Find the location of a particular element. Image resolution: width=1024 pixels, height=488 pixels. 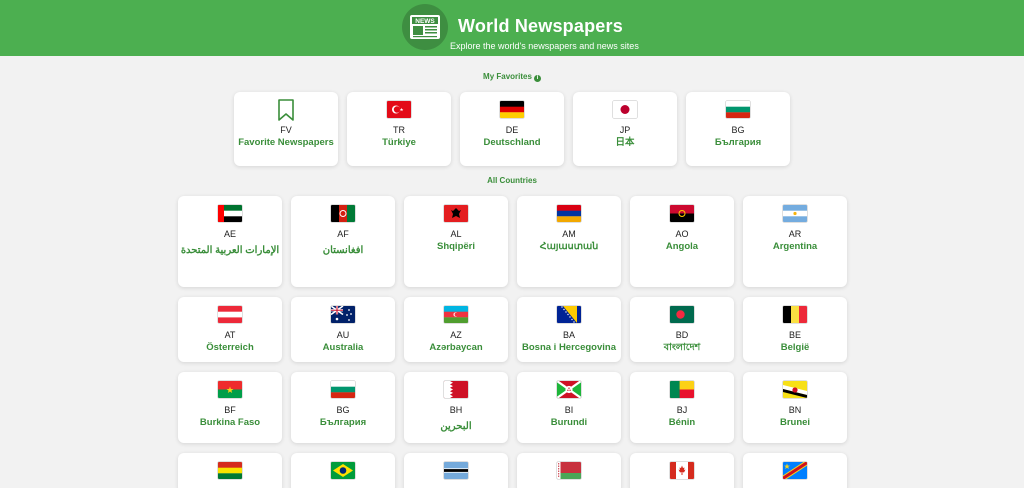

country-name: الإمارات العربية المتحدة is located at coordinates (230, 250).